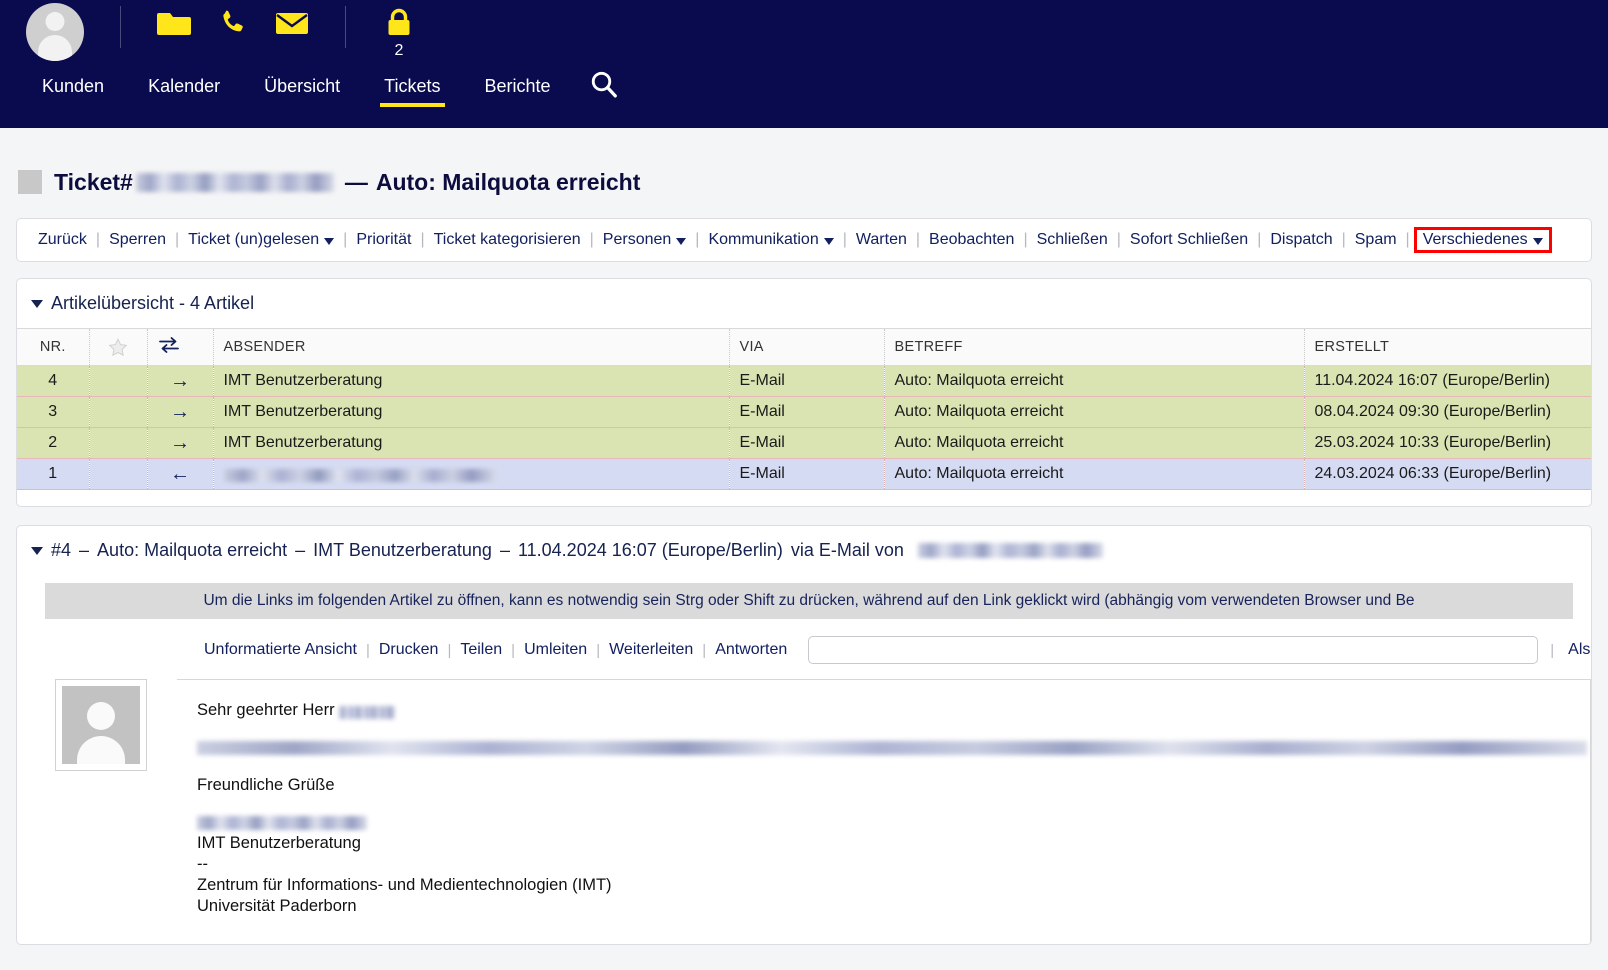 This screenshot has width=1608, height=970. I want to click on cell-nr: 2, so click(53, 443).